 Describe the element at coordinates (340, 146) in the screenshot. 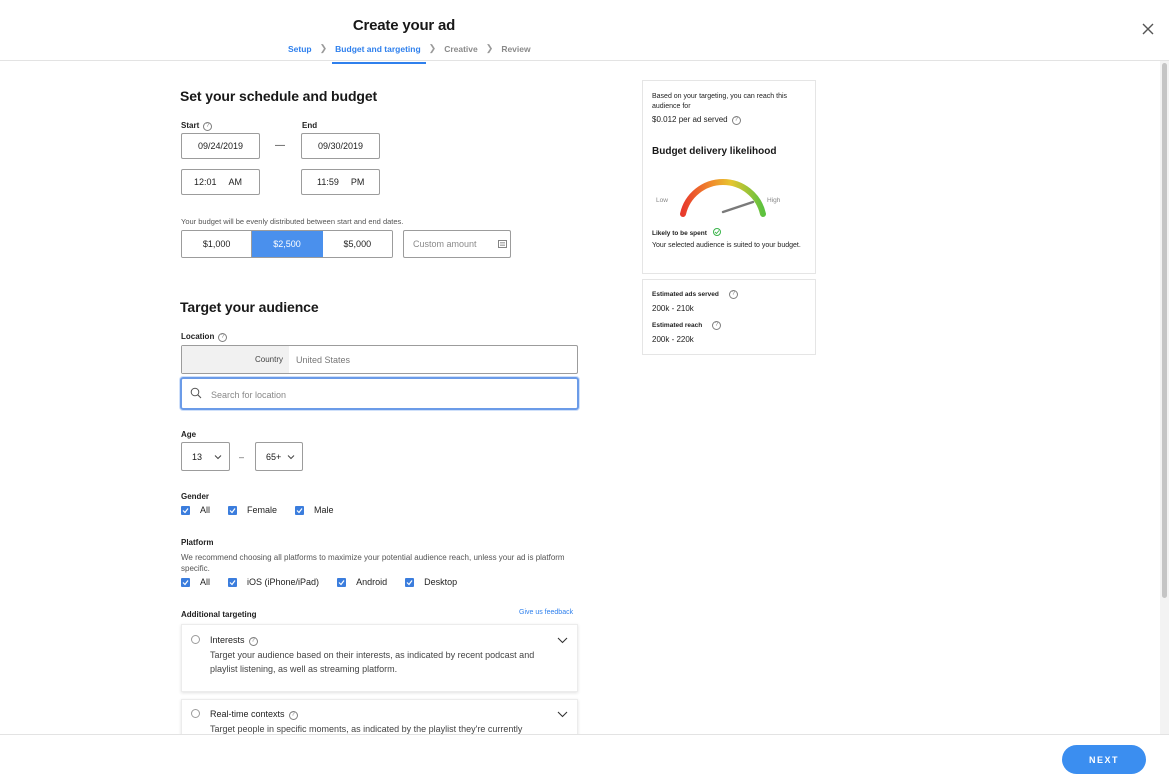

I see `end-date-input: 09/30/2019` at that location.